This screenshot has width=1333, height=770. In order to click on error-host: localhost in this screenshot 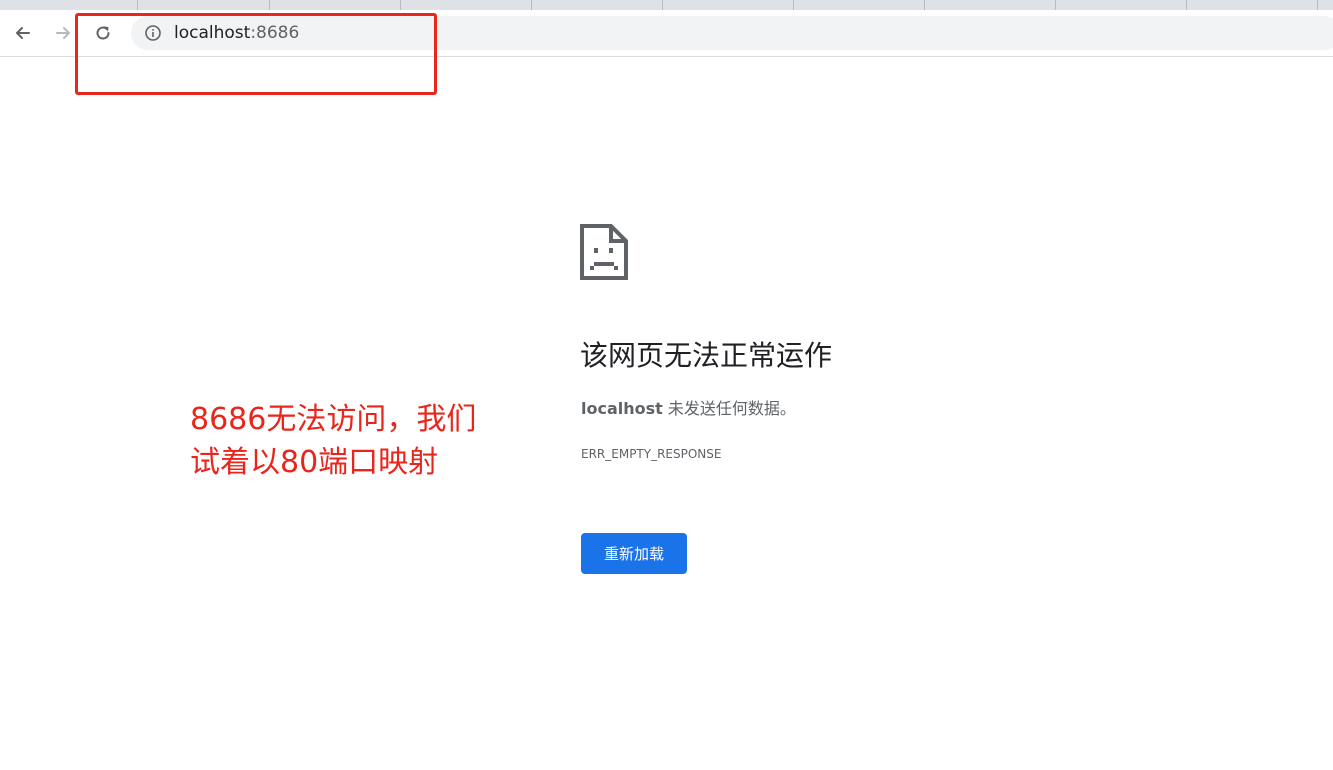, I will do `click(622, 408)`.